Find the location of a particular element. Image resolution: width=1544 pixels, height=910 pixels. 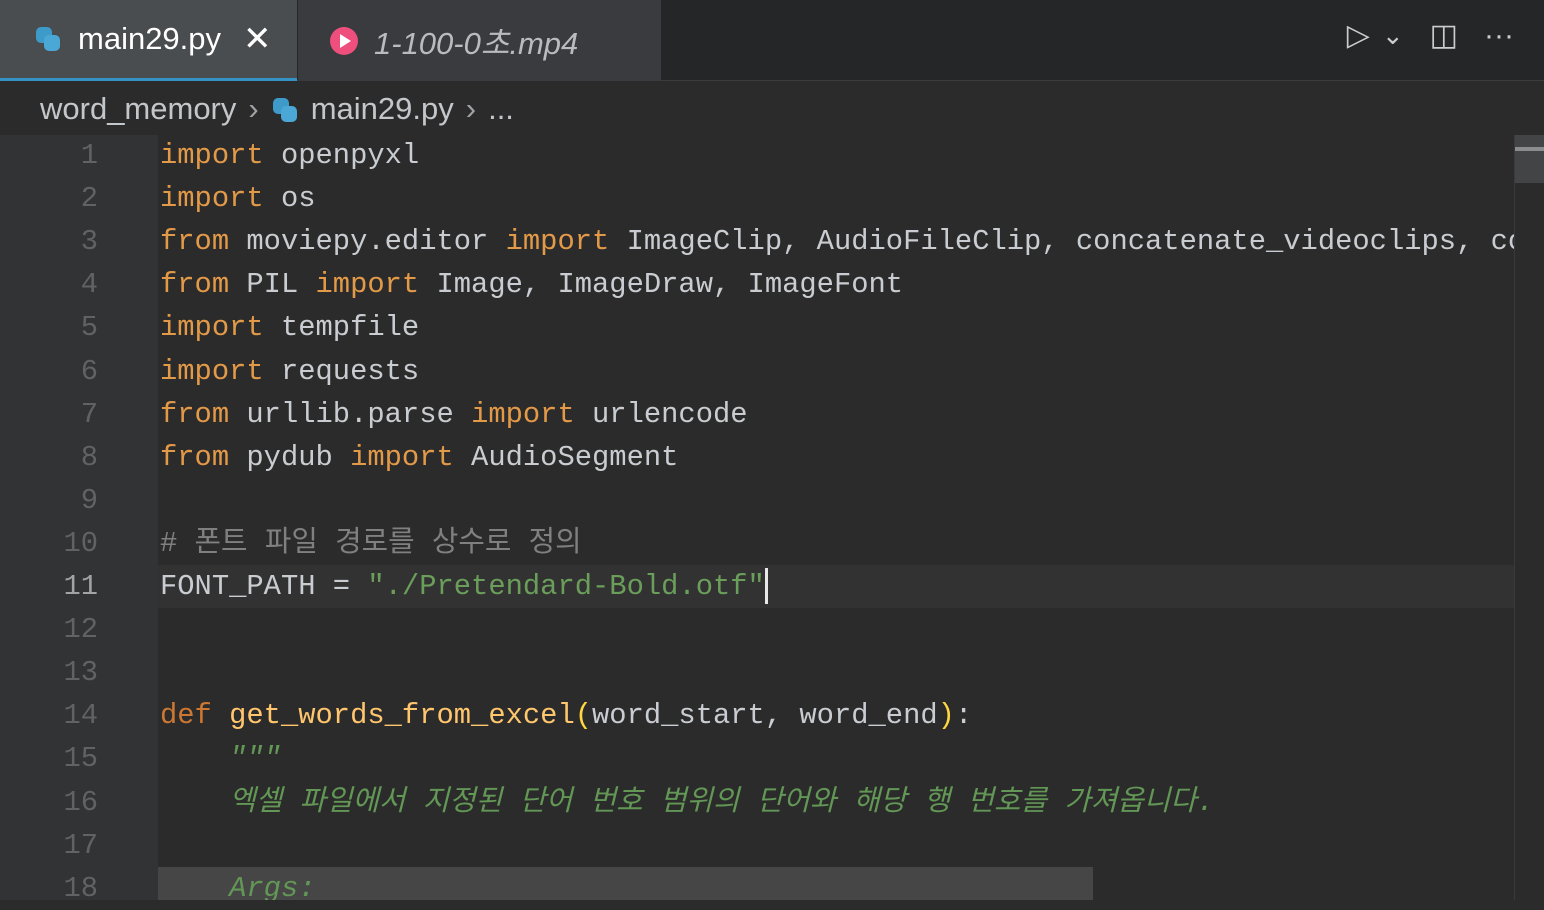

code-line: FONT_PATH = "./Pretendard-Bold.otf" is located at coordinates (464, 586).